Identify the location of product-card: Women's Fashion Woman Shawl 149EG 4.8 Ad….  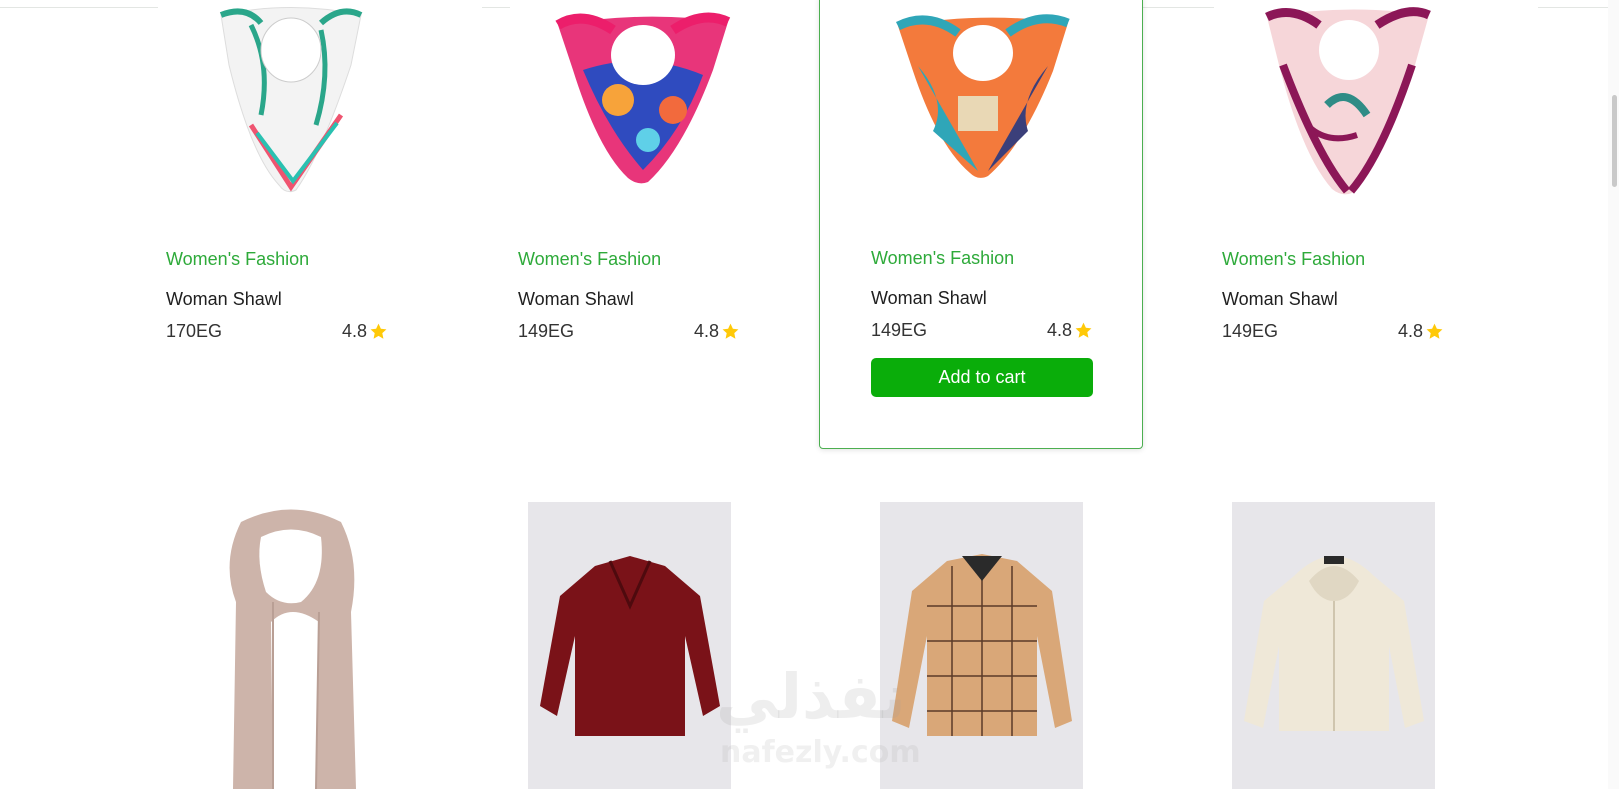
(981, 224).